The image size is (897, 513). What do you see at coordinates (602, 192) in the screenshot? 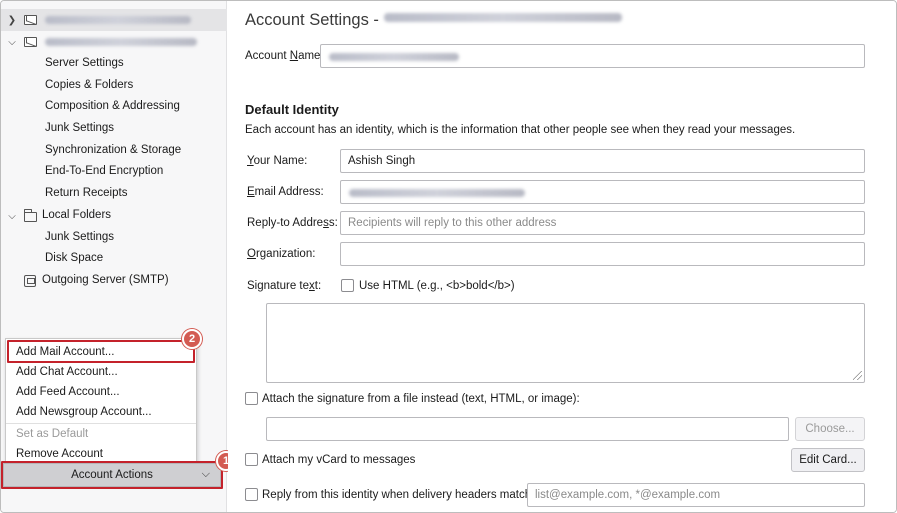
I see `email-address-field` at bounding box center [602, 192].